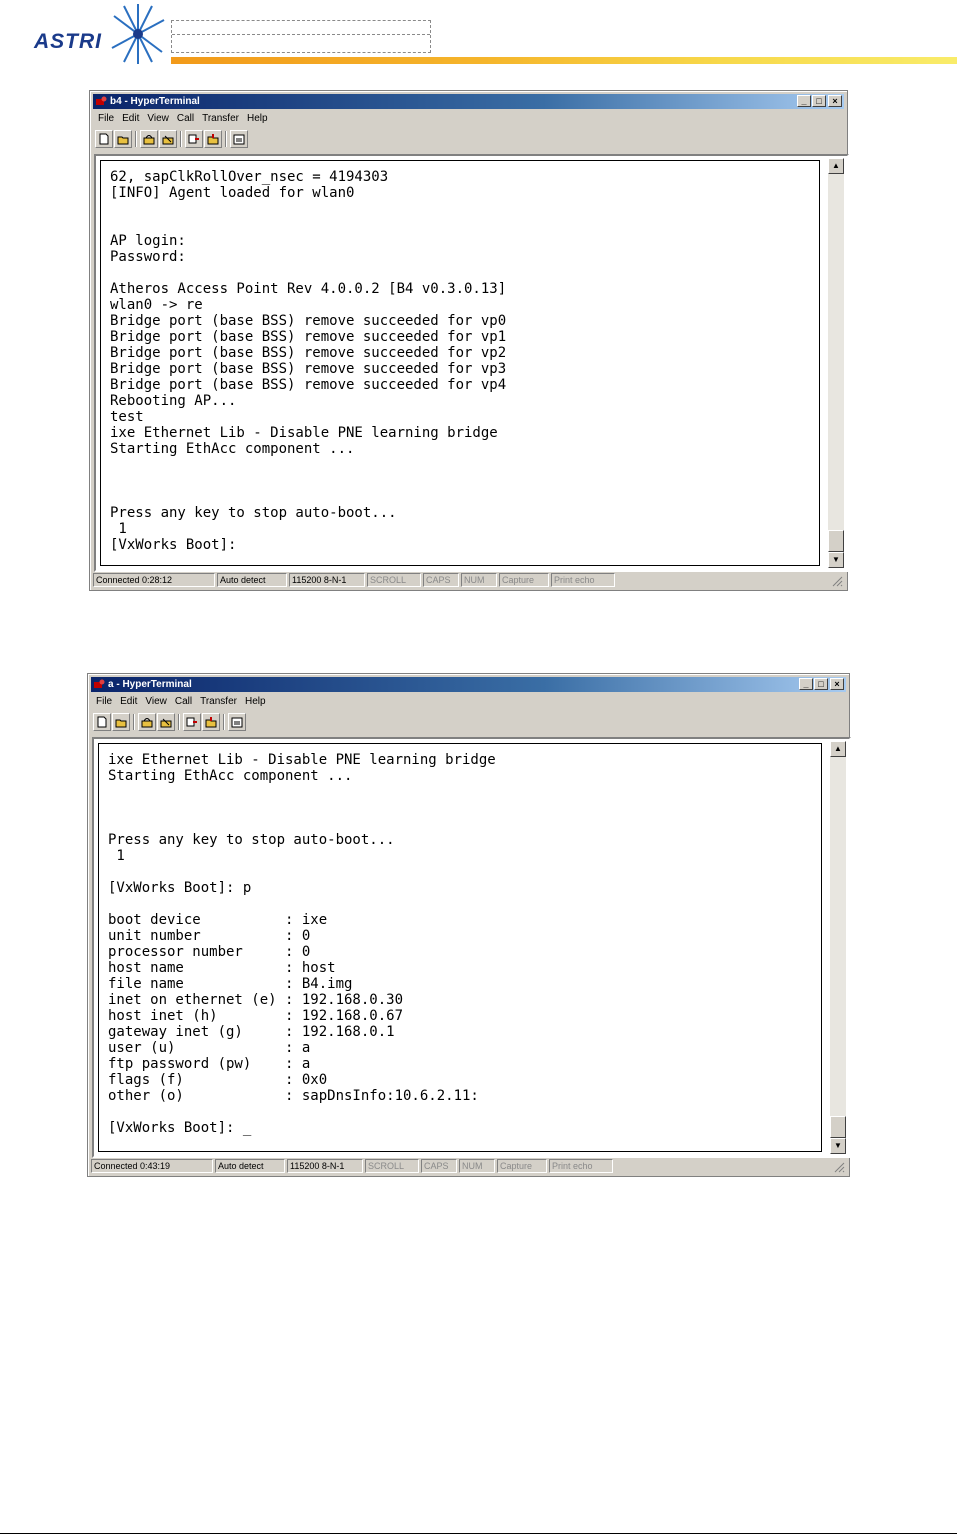  What do you see at coordinates (173, 545) in the screenshot?
I see `terminal-line: [VxWorks Boot]:` at bounding box center [173, 545].